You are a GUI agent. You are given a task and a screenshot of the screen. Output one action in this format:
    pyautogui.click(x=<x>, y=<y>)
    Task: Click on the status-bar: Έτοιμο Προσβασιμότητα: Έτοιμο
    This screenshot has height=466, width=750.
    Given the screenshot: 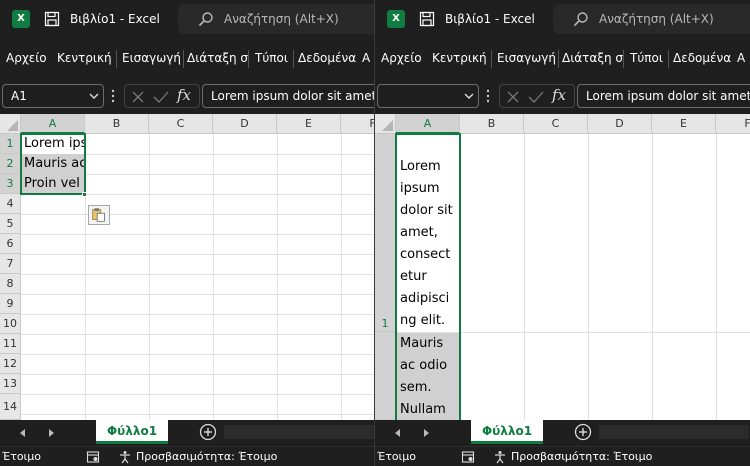 What is the action you would take?
    pyautogui.click(x=187, y=456)
    